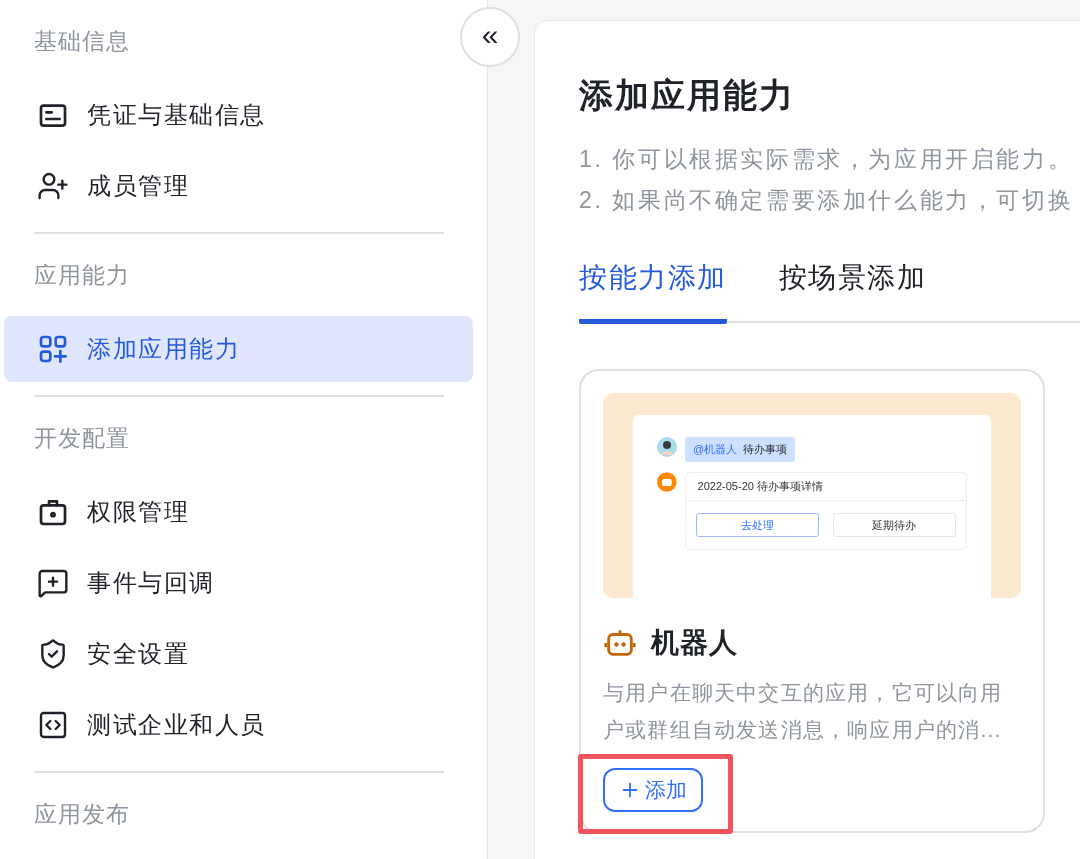  What do you see at coordinates (138, 654) in the screenshot?
I see `sidebar-item-label: 安全设置` at bounding box center [138, 654].